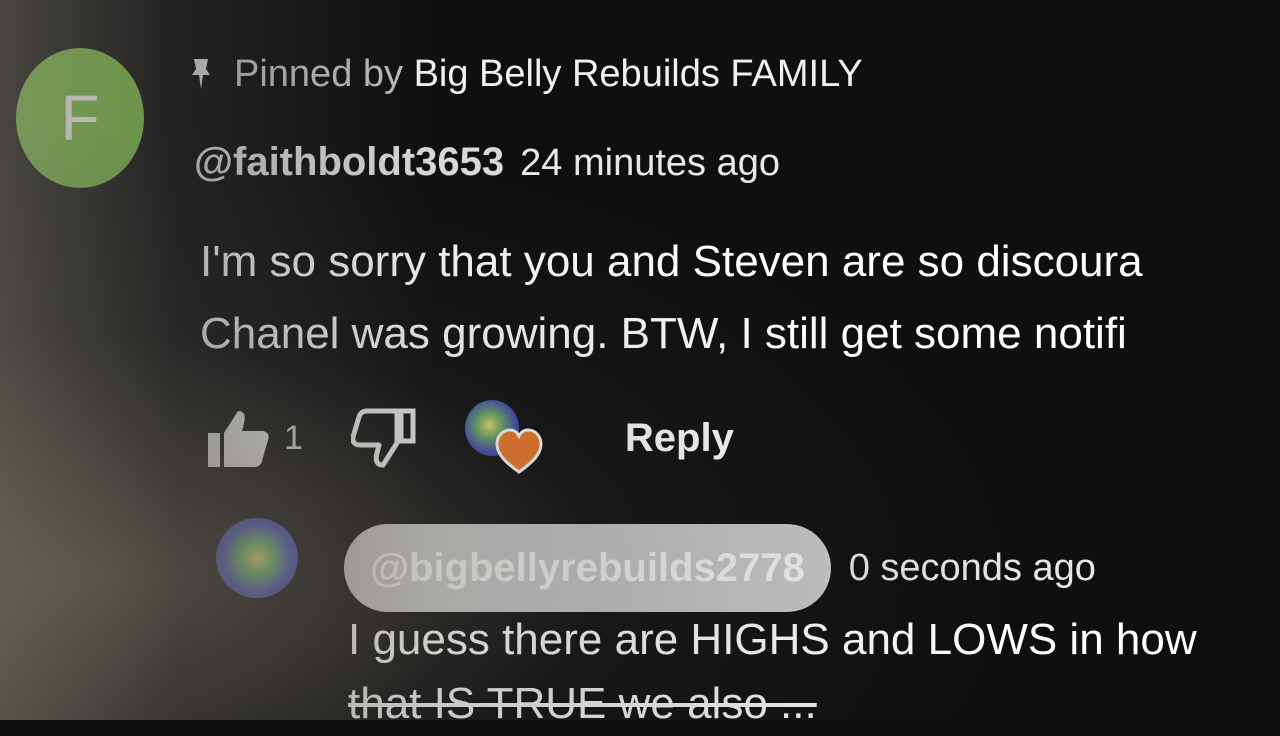 The height and width of the screenshot is (736, 1280). I want to click on avatar-letter: F, so click(80, 118).